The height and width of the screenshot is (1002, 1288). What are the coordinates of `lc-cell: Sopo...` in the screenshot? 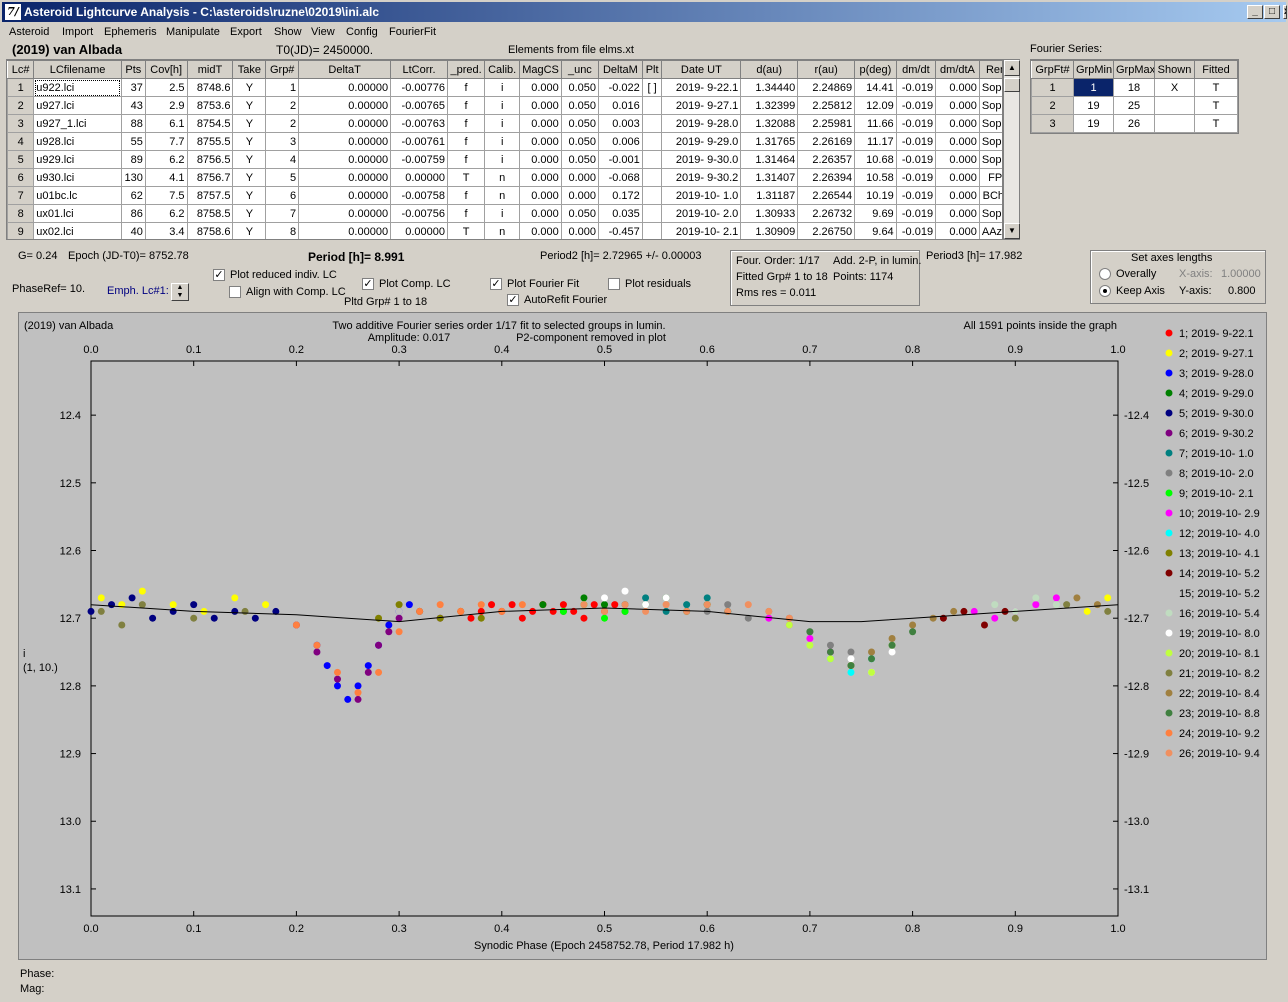 It's located at (990, 105).